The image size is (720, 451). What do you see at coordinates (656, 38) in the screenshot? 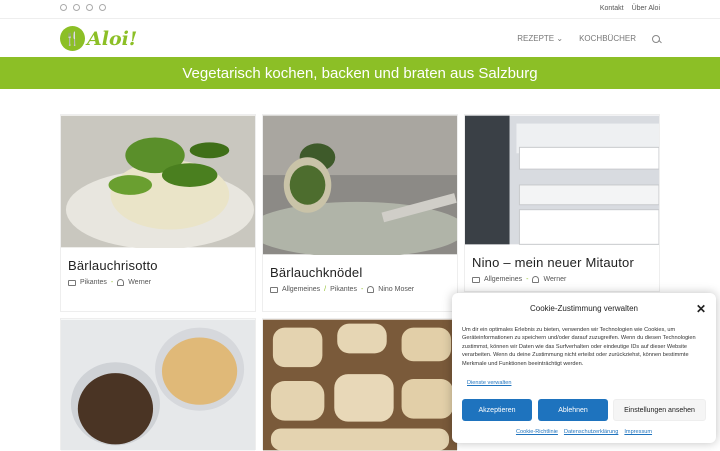
I see `search-icon` at bounding box center [656, 38].